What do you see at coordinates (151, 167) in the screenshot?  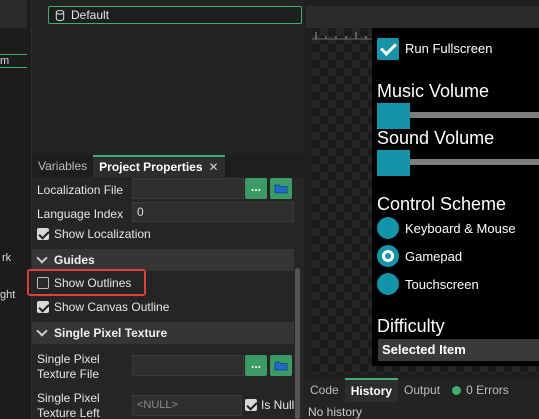 I see `tab-label: Project Properties` at bounding box center [151, 167].